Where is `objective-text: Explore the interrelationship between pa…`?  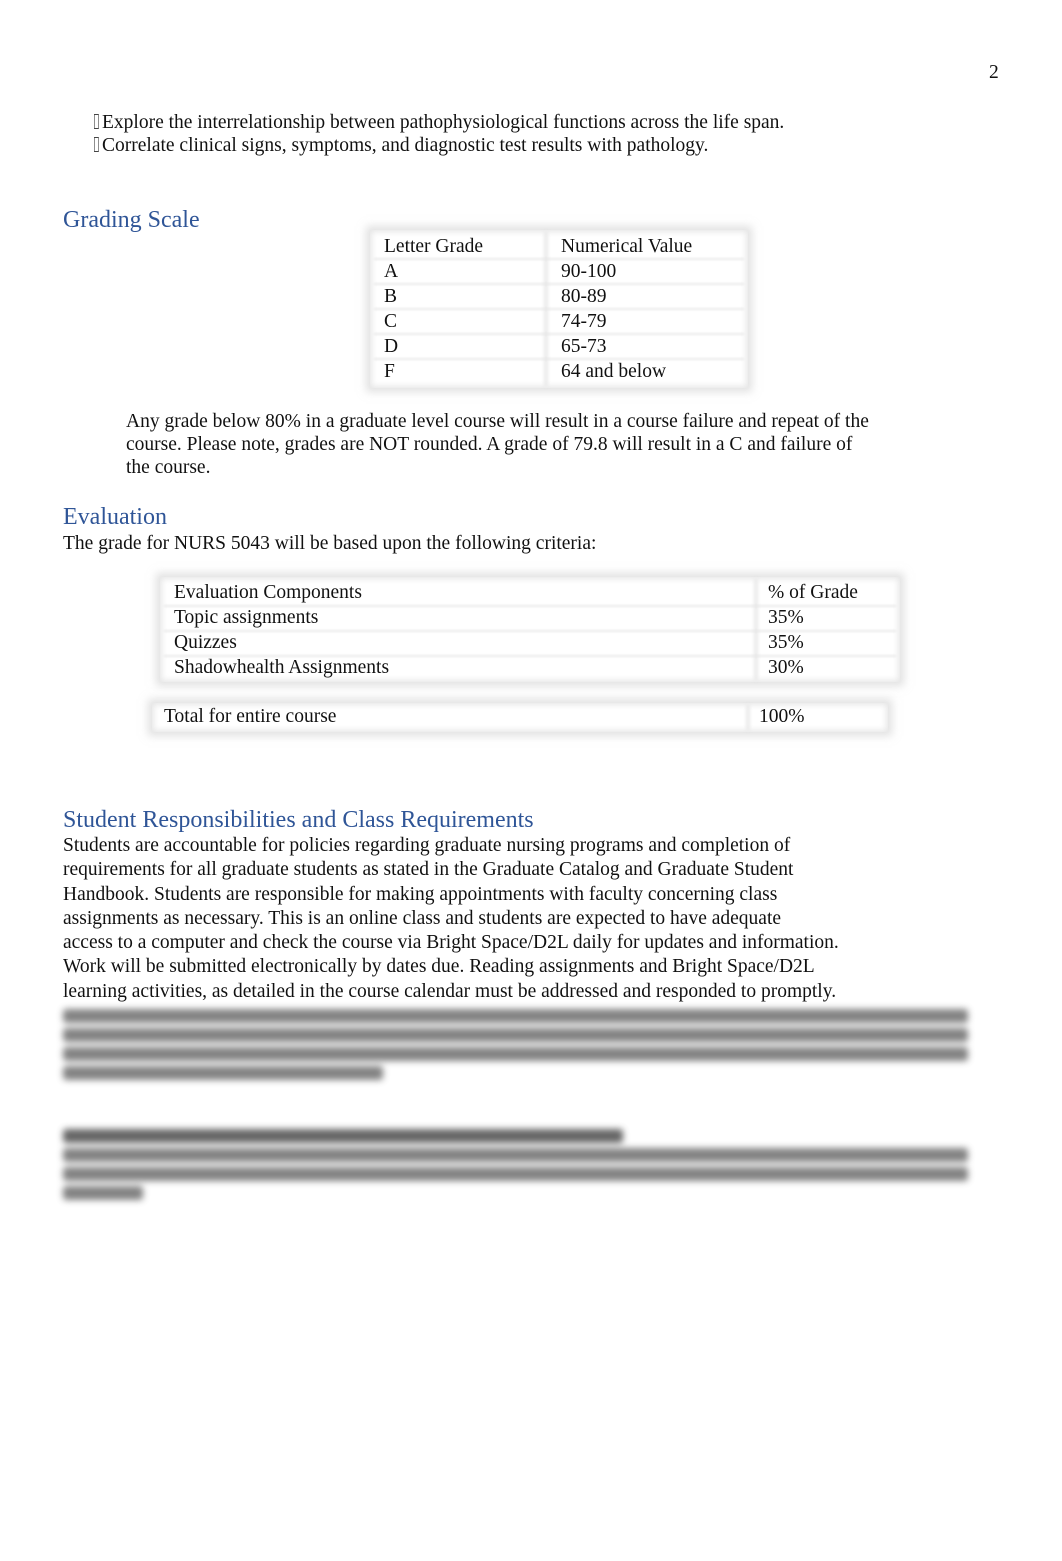
objective-text: Explore the interrelationship between pa… is located at coordinates (443, 122).